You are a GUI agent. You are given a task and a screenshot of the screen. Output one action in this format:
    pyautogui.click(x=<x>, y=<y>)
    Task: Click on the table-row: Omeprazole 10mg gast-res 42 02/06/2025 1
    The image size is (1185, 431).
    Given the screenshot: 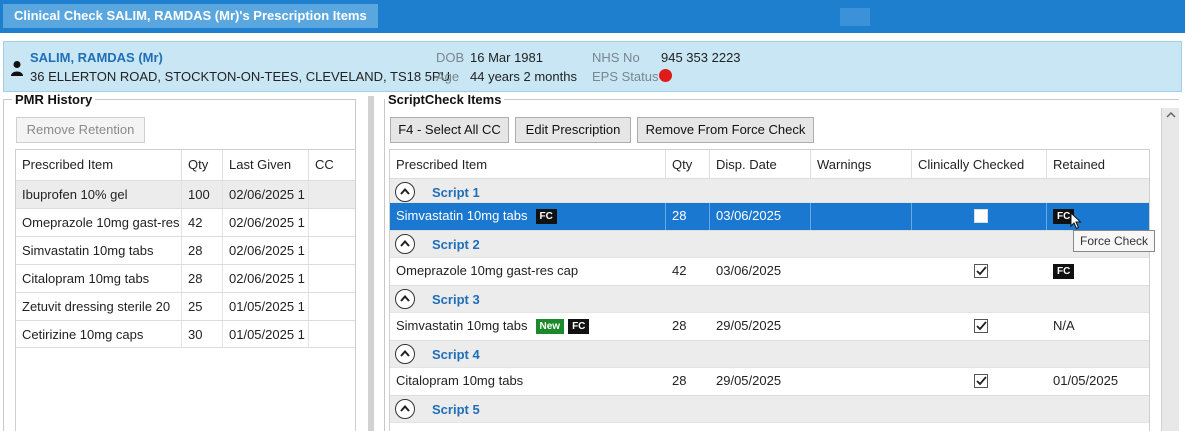 What is the action you would take?
    pyautogui.click(x=185, y=222)
    